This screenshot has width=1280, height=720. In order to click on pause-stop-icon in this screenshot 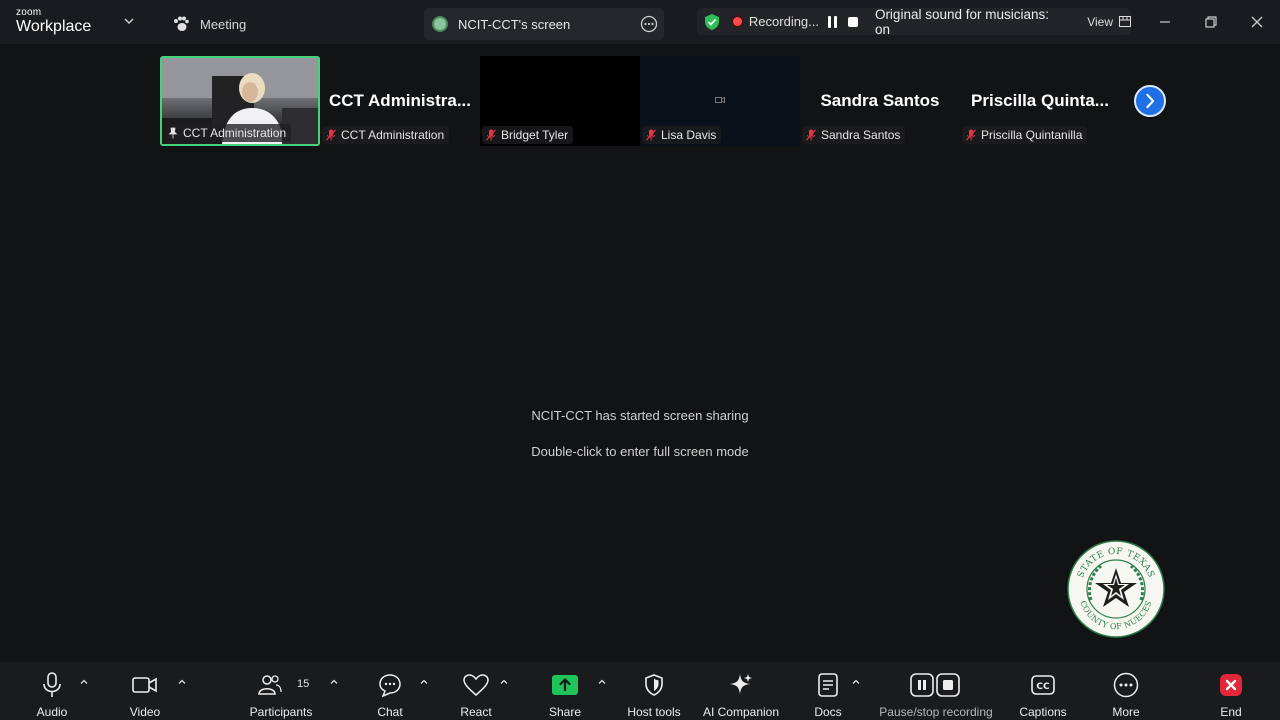, I will do `click(935, 685)`.